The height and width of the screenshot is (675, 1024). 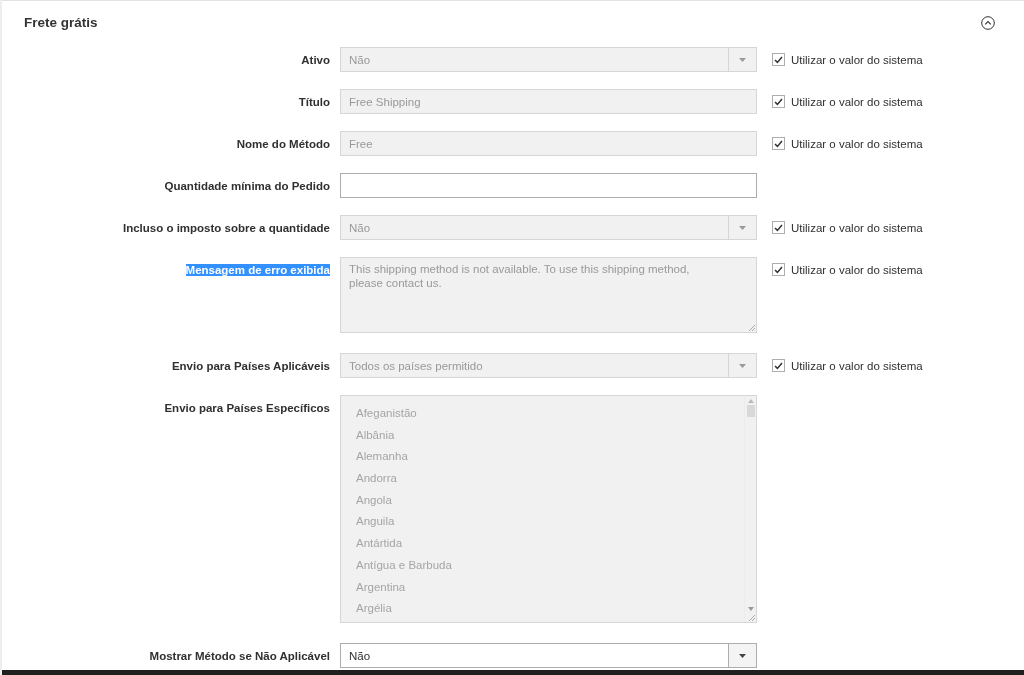 What do you see at coordinates (61, 22) in the screenshot?
I see `section-title: Frete grátis` at bounding box center [61, 22].